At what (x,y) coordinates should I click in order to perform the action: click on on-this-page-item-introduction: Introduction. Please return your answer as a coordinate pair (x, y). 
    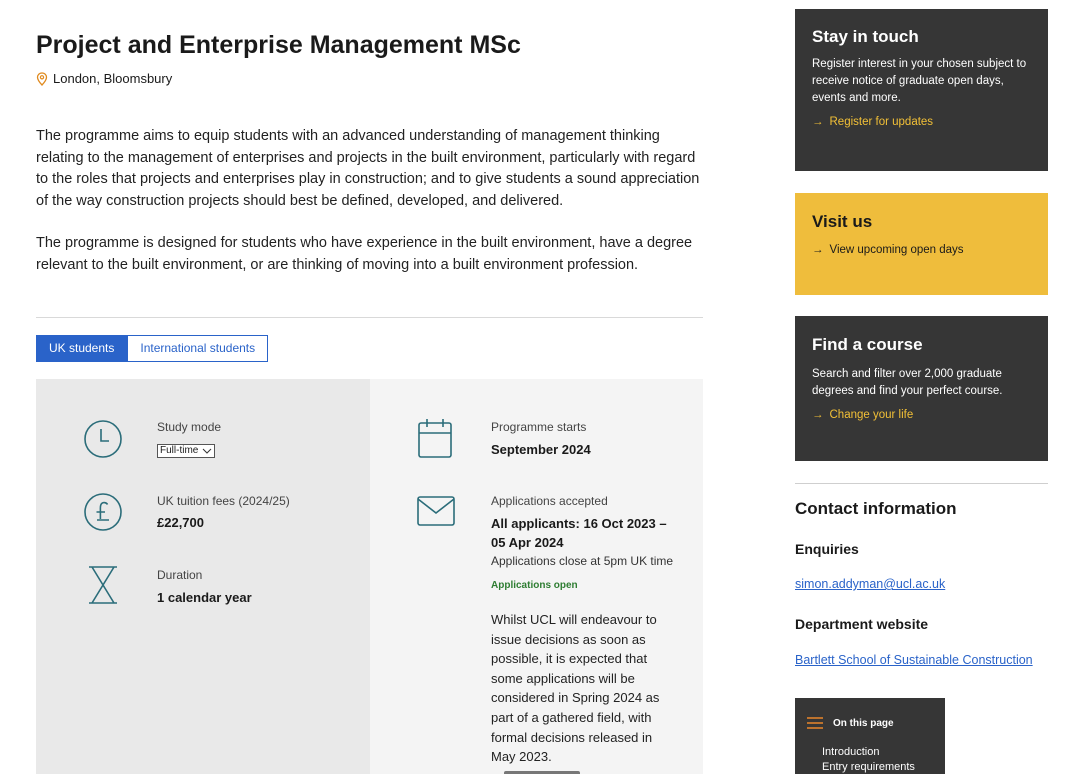
    Looking at the image, I should click on (850, 752).